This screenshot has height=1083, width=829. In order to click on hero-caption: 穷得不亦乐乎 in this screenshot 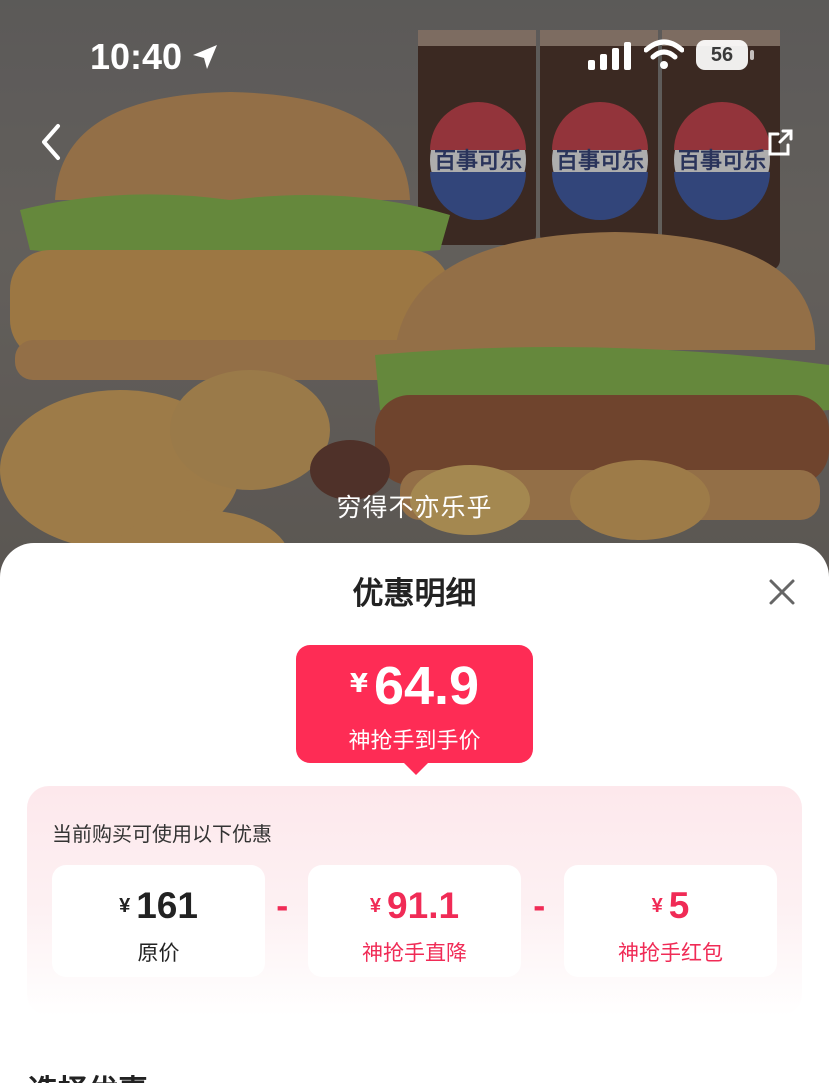, I will do `click(414, 507)`.